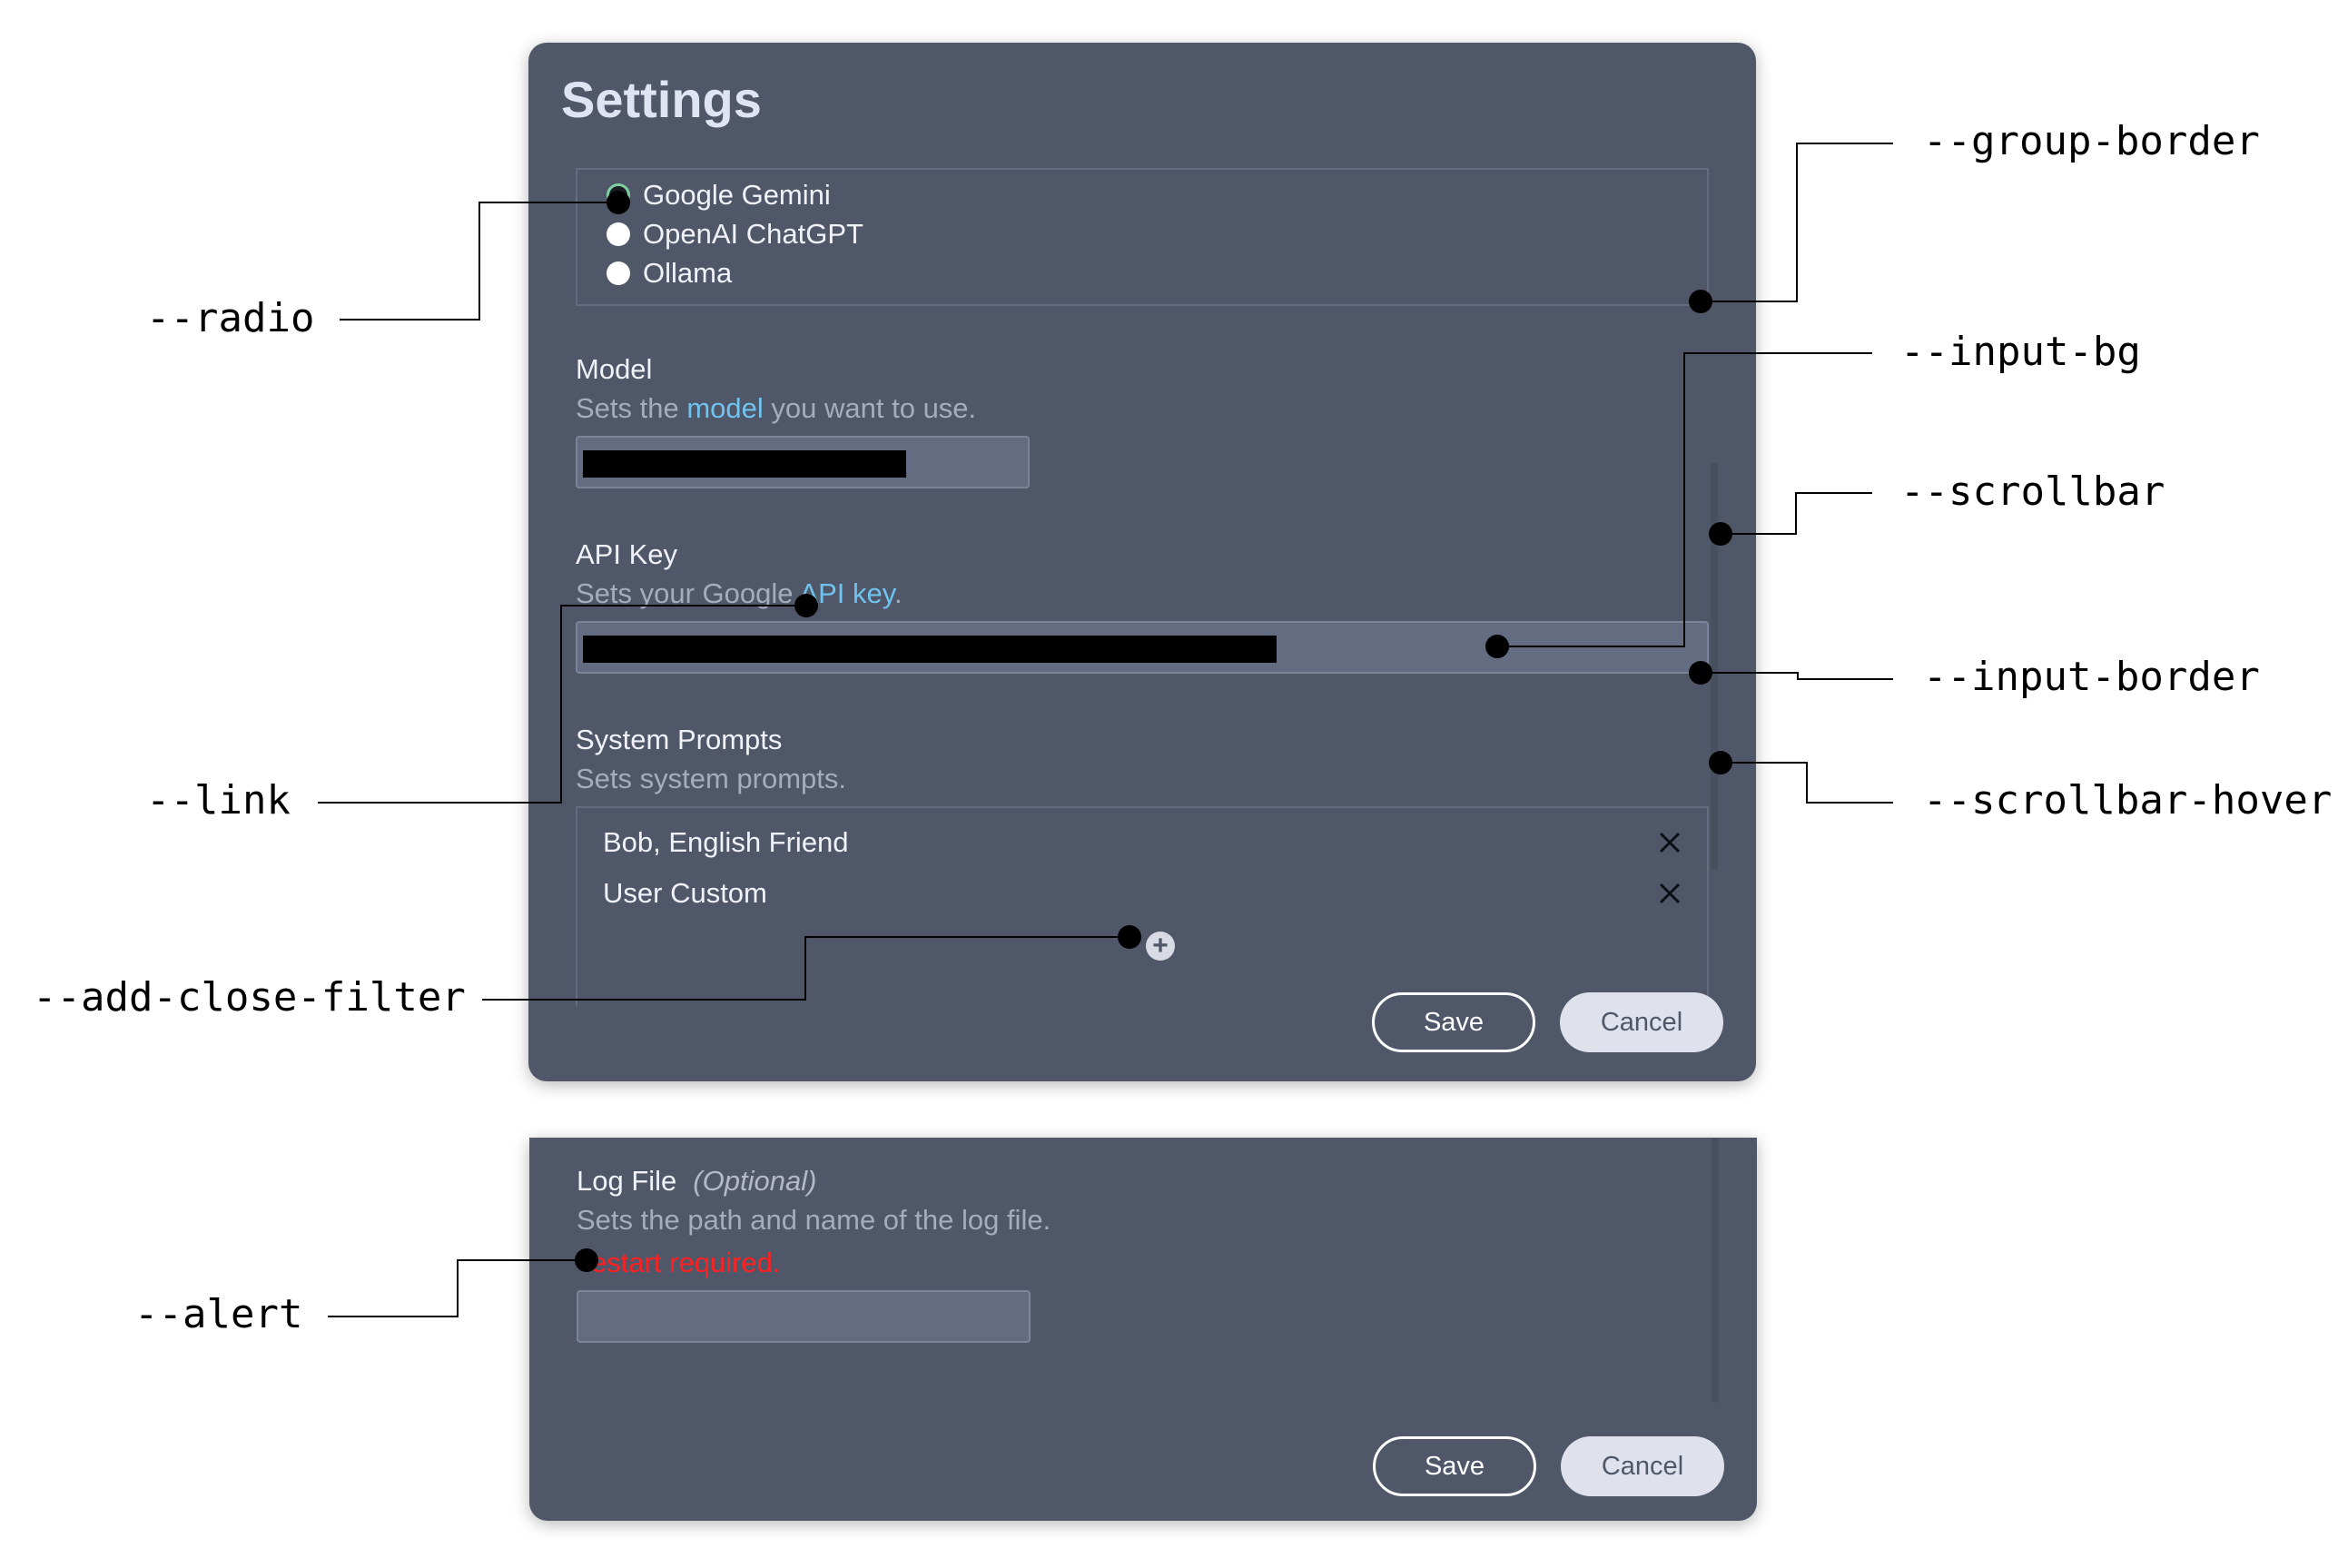 The width and height of the screenshot is (2338, 1568). Describe the element at coordinates (219, 1314) in the screenshot. I see `annotation-alert: --alert` at that location.